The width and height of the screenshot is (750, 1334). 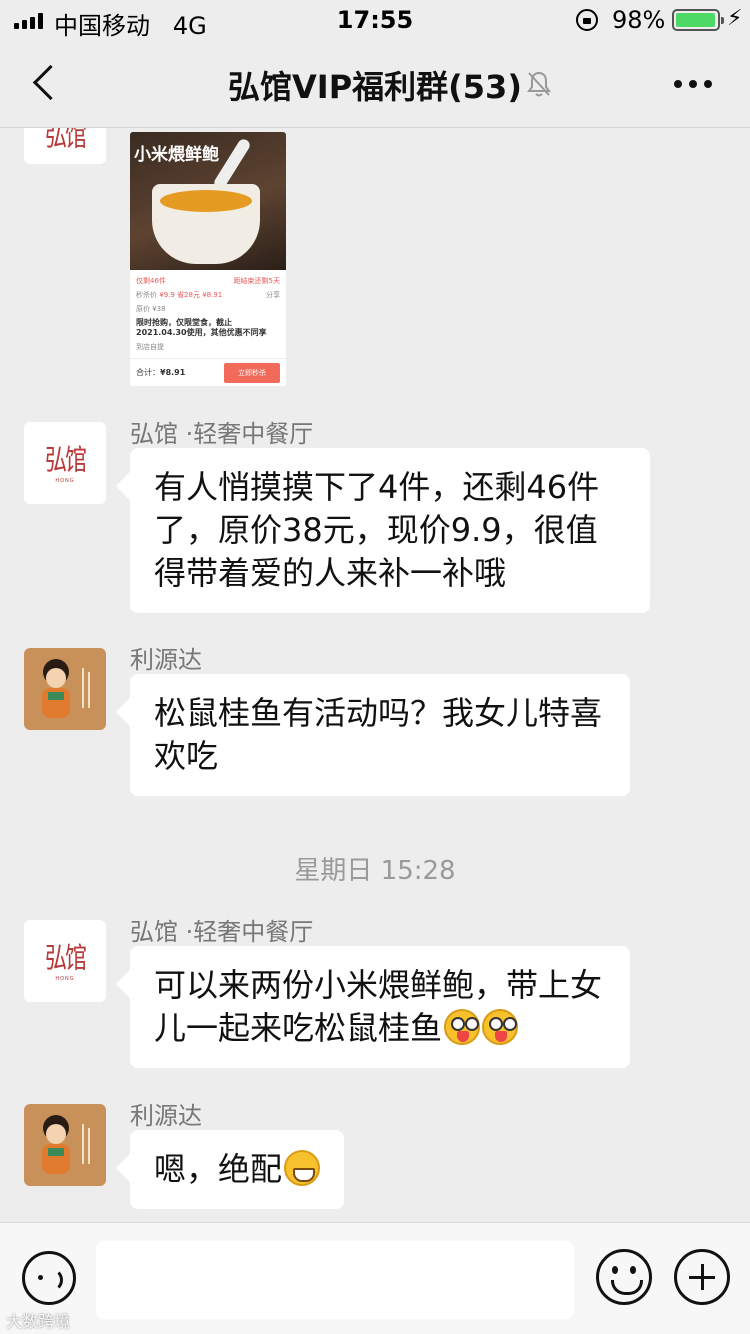 What do you see at coordinates (587, 20) in the screenshot?
I see `orientation-lock-icon` at bounding box center [587, 20].